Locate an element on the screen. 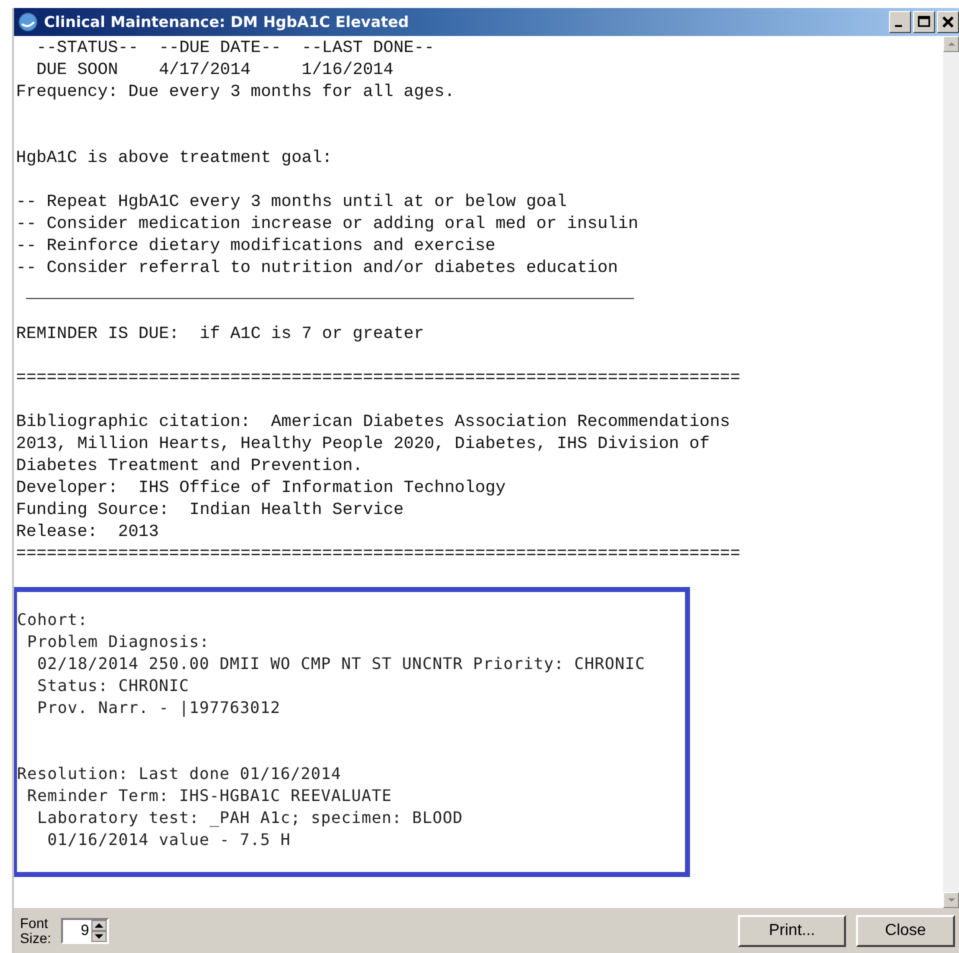 This screenshot has width=959, height=953. report-line: Diabetes Treatment and Prevention. is located at coordinates (189, 467).